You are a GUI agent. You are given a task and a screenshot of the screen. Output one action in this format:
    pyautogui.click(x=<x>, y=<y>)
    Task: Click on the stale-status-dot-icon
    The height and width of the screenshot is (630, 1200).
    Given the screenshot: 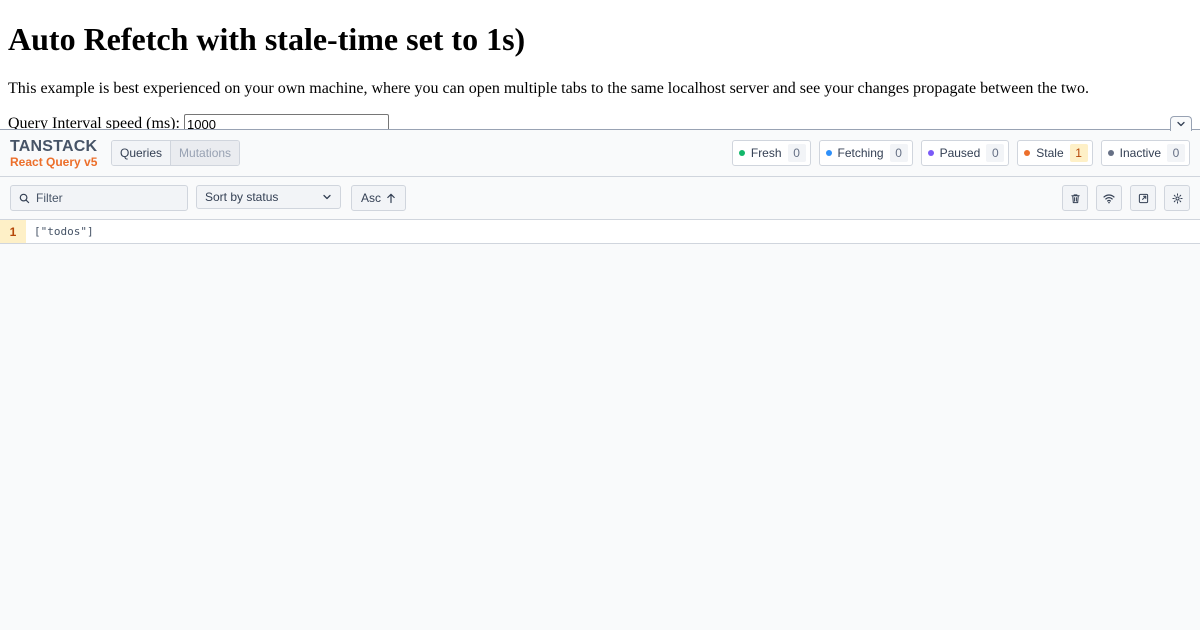 What is the action you would take?
    pyautogui.click(x=1027, y=153)
    